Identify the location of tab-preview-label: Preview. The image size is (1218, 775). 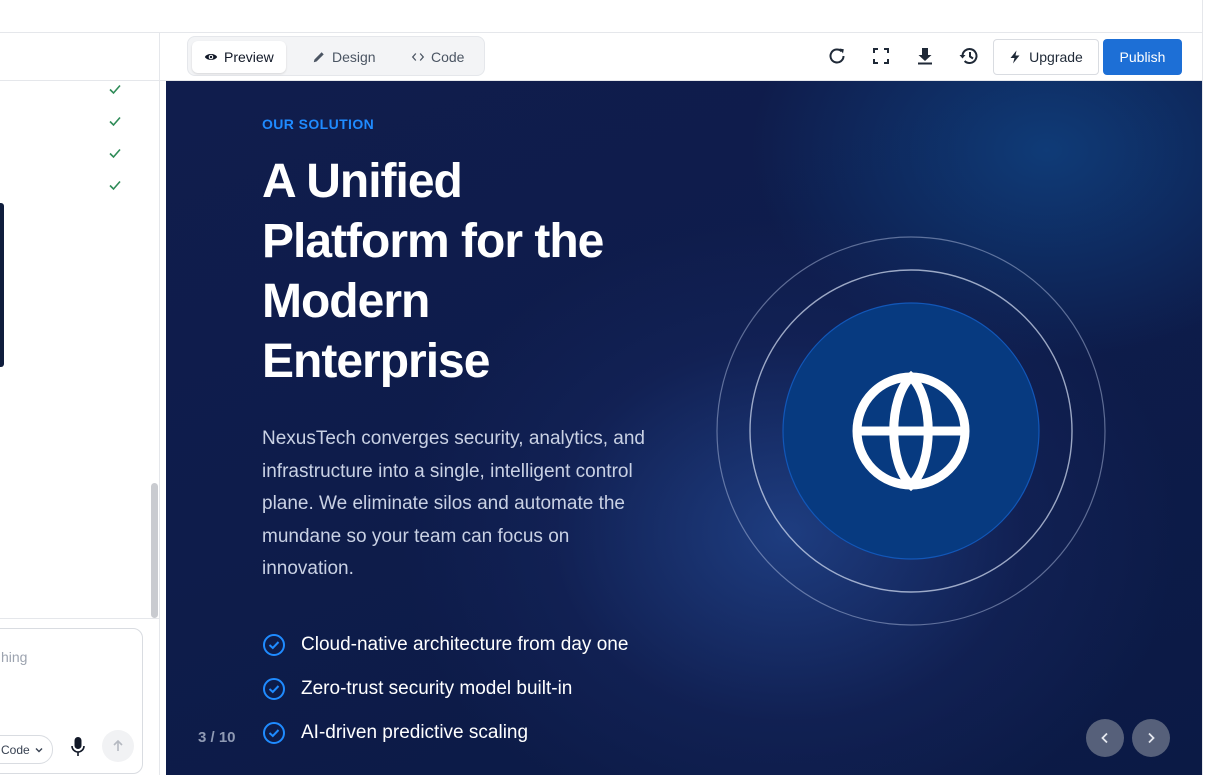
(249, 57).